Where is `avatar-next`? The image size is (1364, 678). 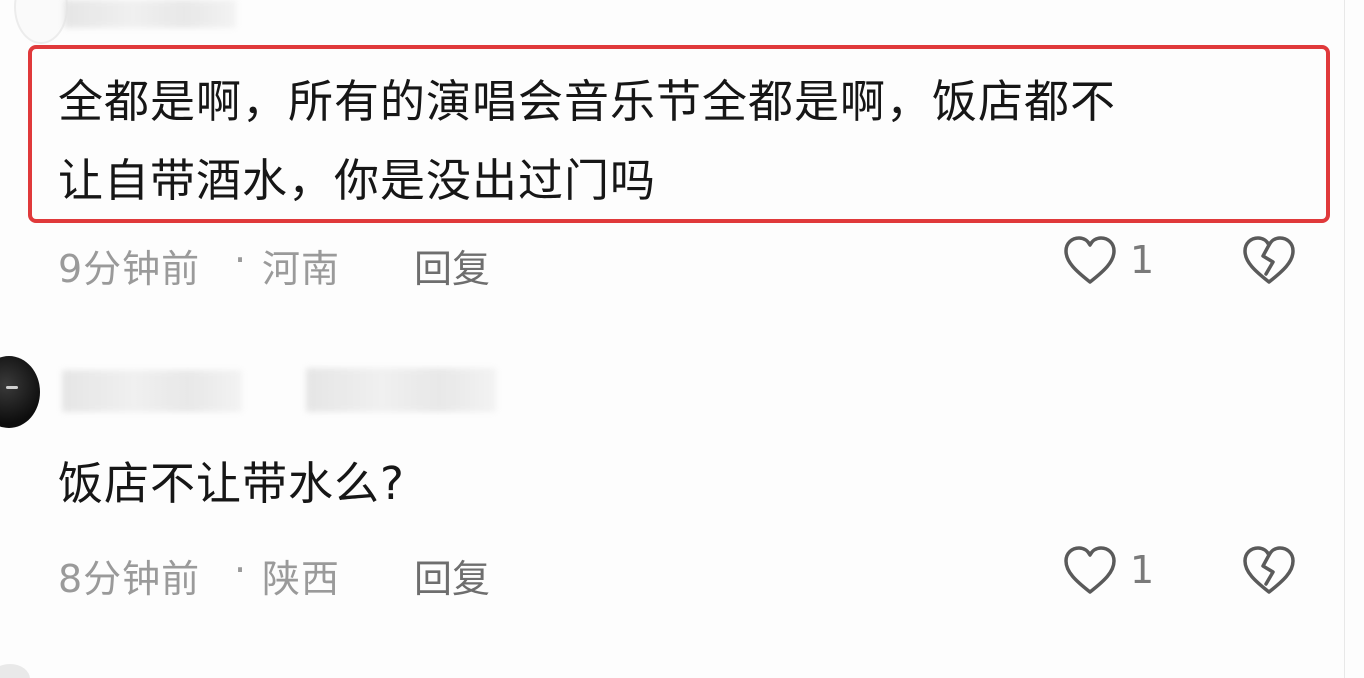
avatar-next is located at coordinates (15, 671).